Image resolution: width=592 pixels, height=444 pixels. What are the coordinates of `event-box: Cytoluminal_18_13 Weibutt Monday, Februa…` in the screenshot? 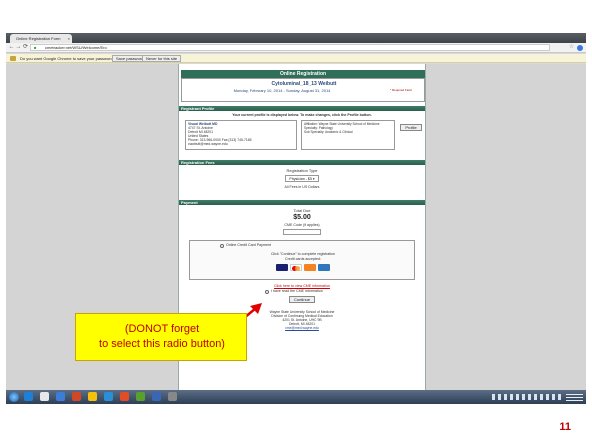 It's located at (303, 90).